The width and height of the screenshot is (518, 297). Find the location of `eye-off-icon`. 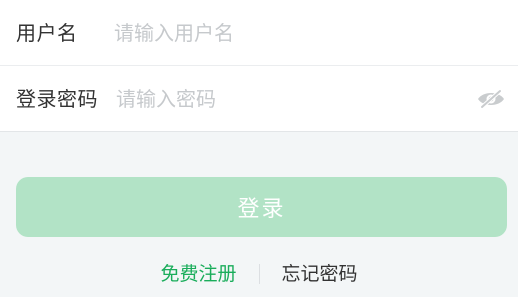

eye-off-icon is located at coordinates (491, 99).